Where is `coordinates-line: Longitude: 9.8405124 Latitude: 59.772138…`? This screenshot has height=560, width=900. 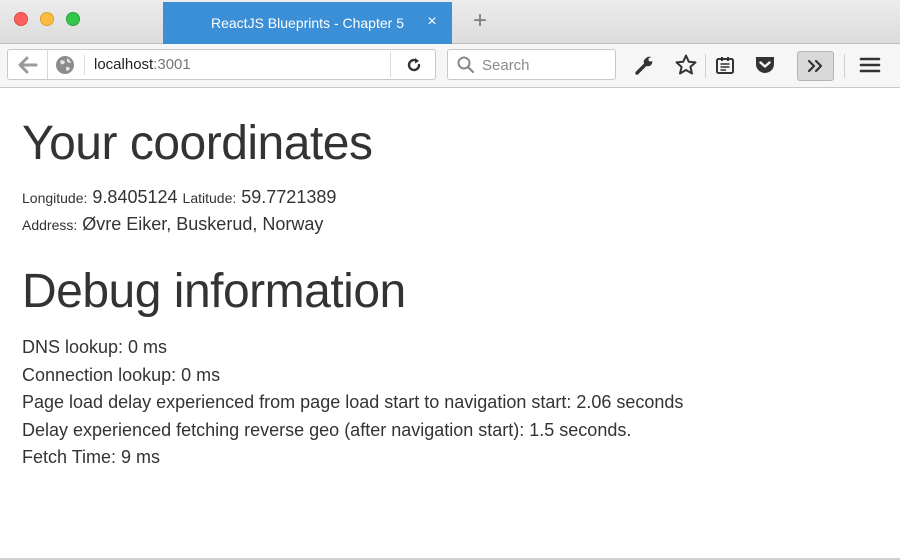
coordinates-line: Longitude: 9.8405124 Latitude: 59.772138… is located at coordinates (179, 198).